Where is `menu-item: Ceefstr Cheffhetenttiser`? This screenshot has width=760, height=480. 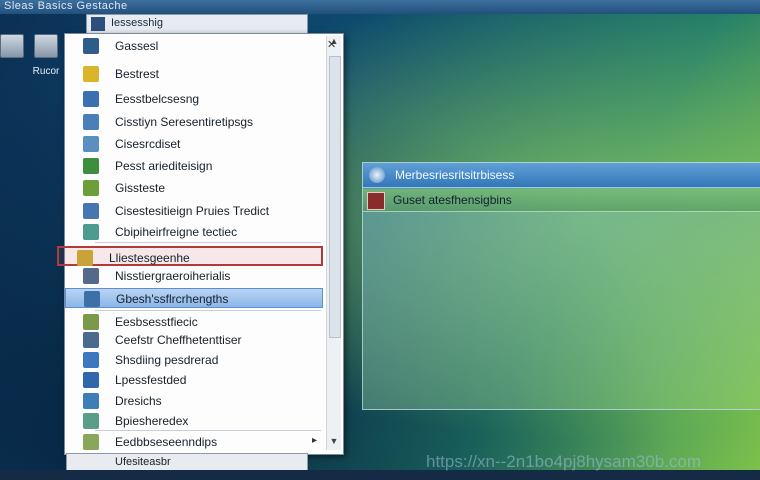 menu-item: Ceefstr Cheffhetenttiser is located at coordinates (194, 340).